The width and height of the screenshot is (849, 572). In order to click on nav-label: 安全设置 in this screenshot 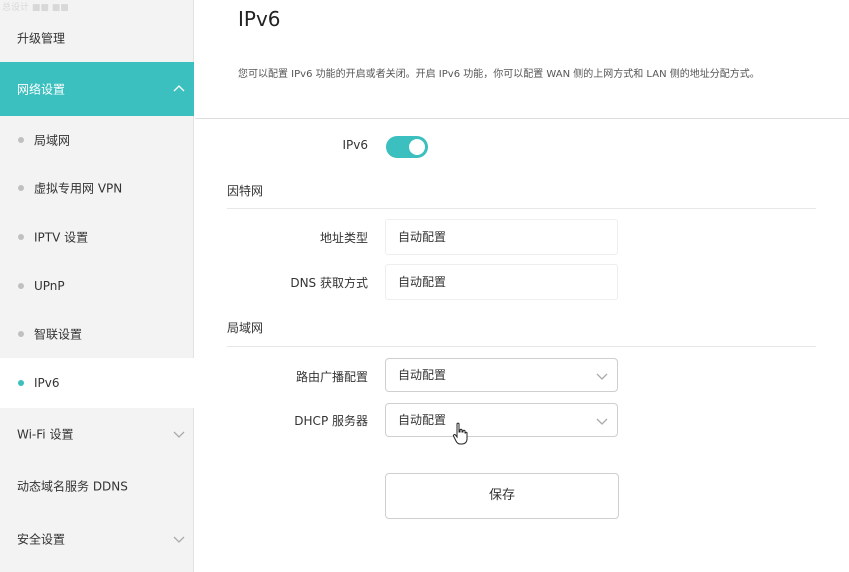, I will do `click(41, 539)`.